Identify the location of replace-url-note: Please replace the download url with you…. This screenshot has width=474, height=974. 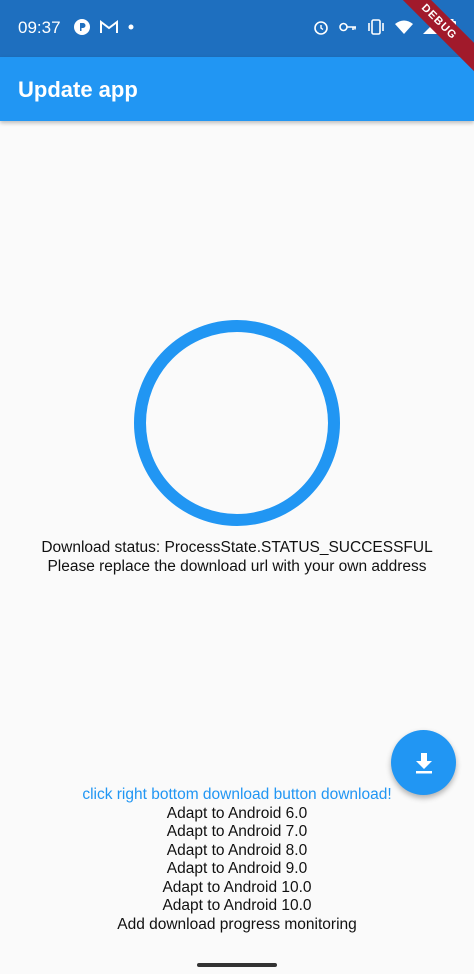
(237, 566).